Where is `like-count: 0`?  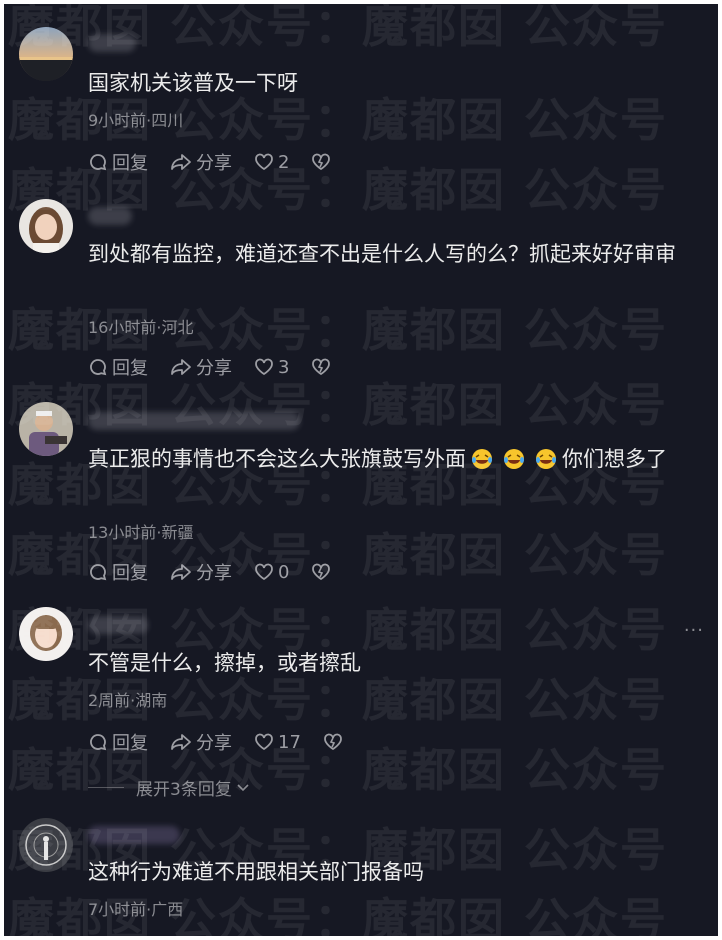 like-count: 0 is located at coordinates (284, 572).